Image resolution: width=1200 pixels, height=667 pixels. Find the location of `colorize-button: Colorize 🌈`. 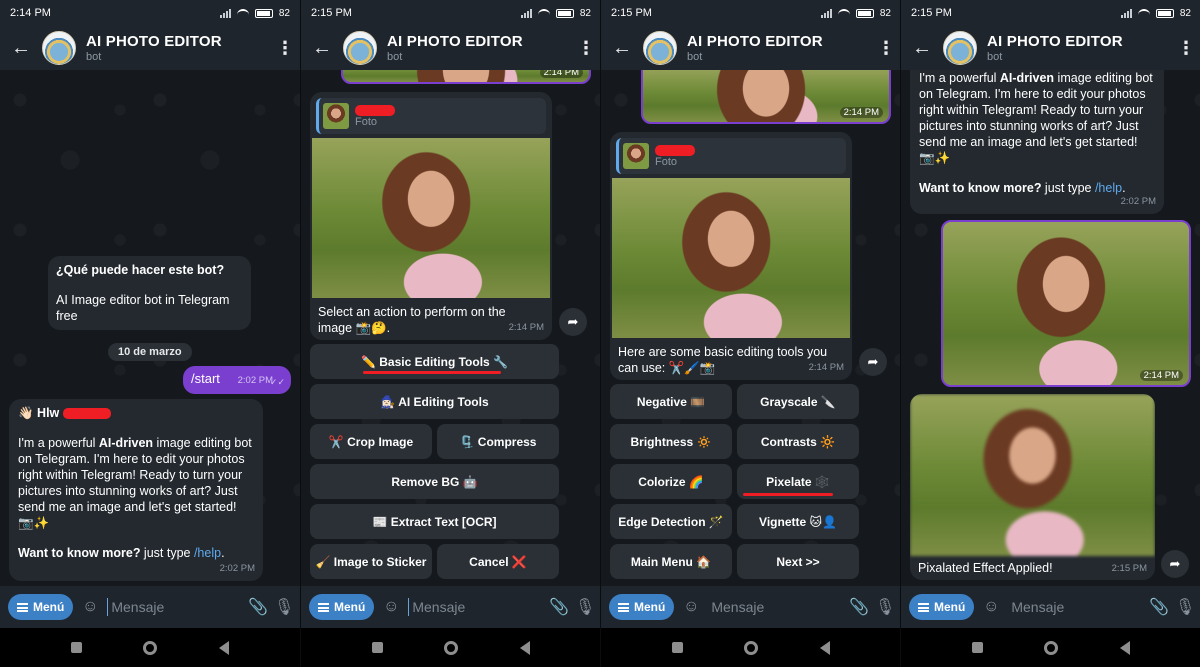

colorize-button: Colorize 🌈 is located at coordinates (671, 481).